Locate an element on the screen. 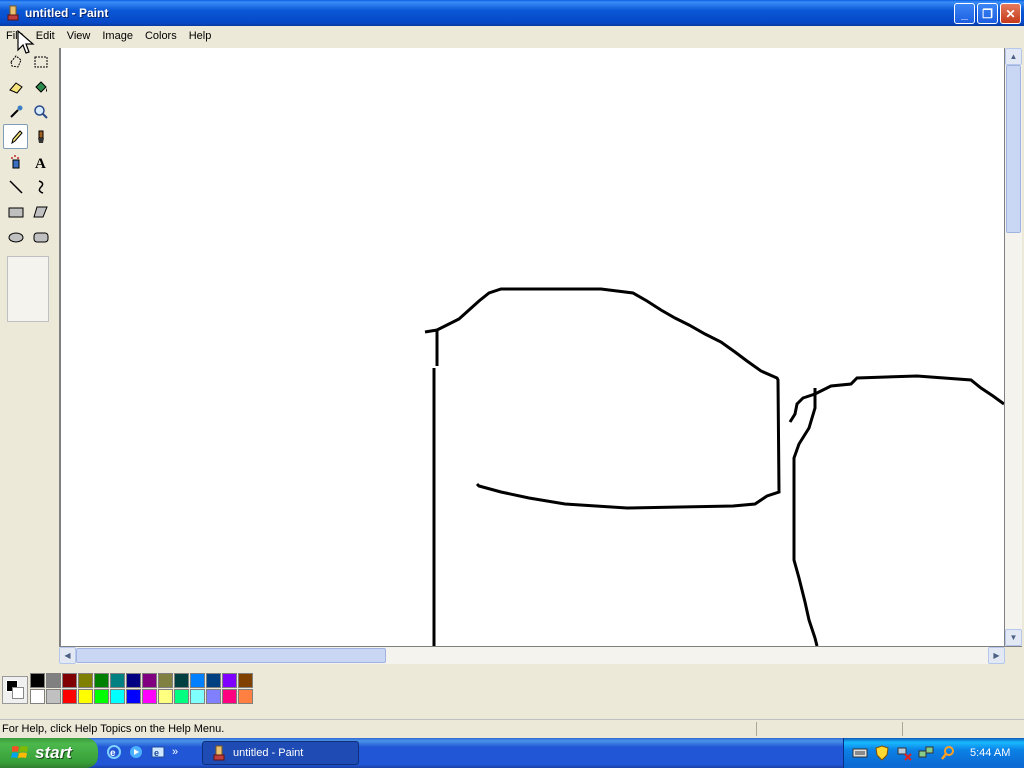  pencil-tool is located at coordinates (15, 136).